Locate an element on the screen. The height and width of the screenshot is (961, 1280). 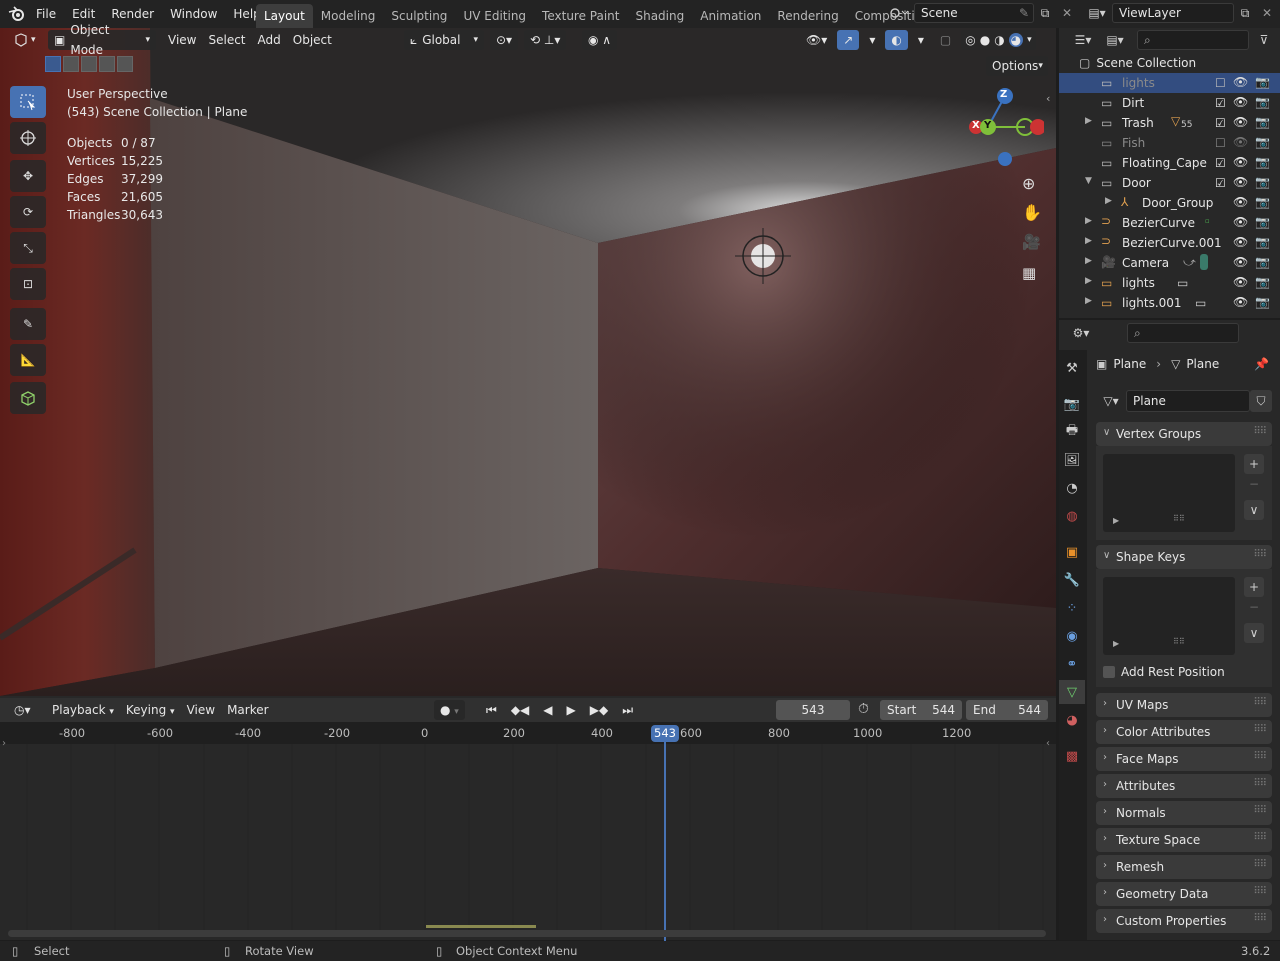
color-attributes-panel-header: › Color Attributes ⠿⠿ is located at coordinates (1184, 732).